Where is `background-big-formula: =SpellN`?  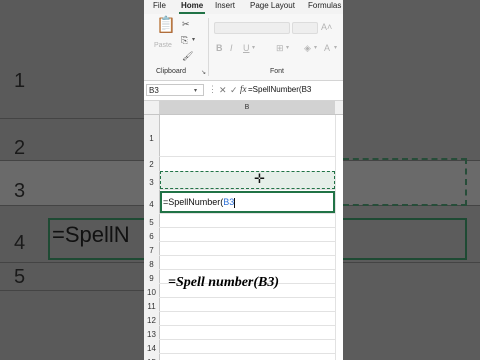 background-big-formula: =SpellN is located at coordinates (91, 234).